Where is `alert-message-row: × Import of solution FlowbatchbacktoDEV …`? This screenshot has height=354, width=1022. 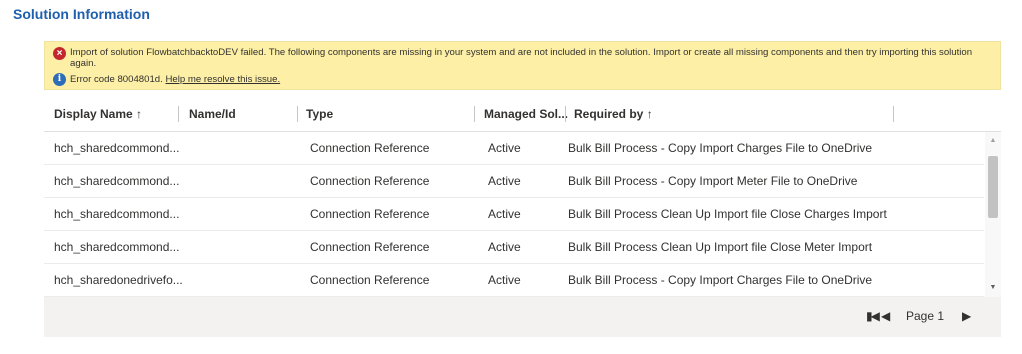
alert-message-row: × Import of solution FlowbatchbacktoDEV … is located at coordinates (523, 58).